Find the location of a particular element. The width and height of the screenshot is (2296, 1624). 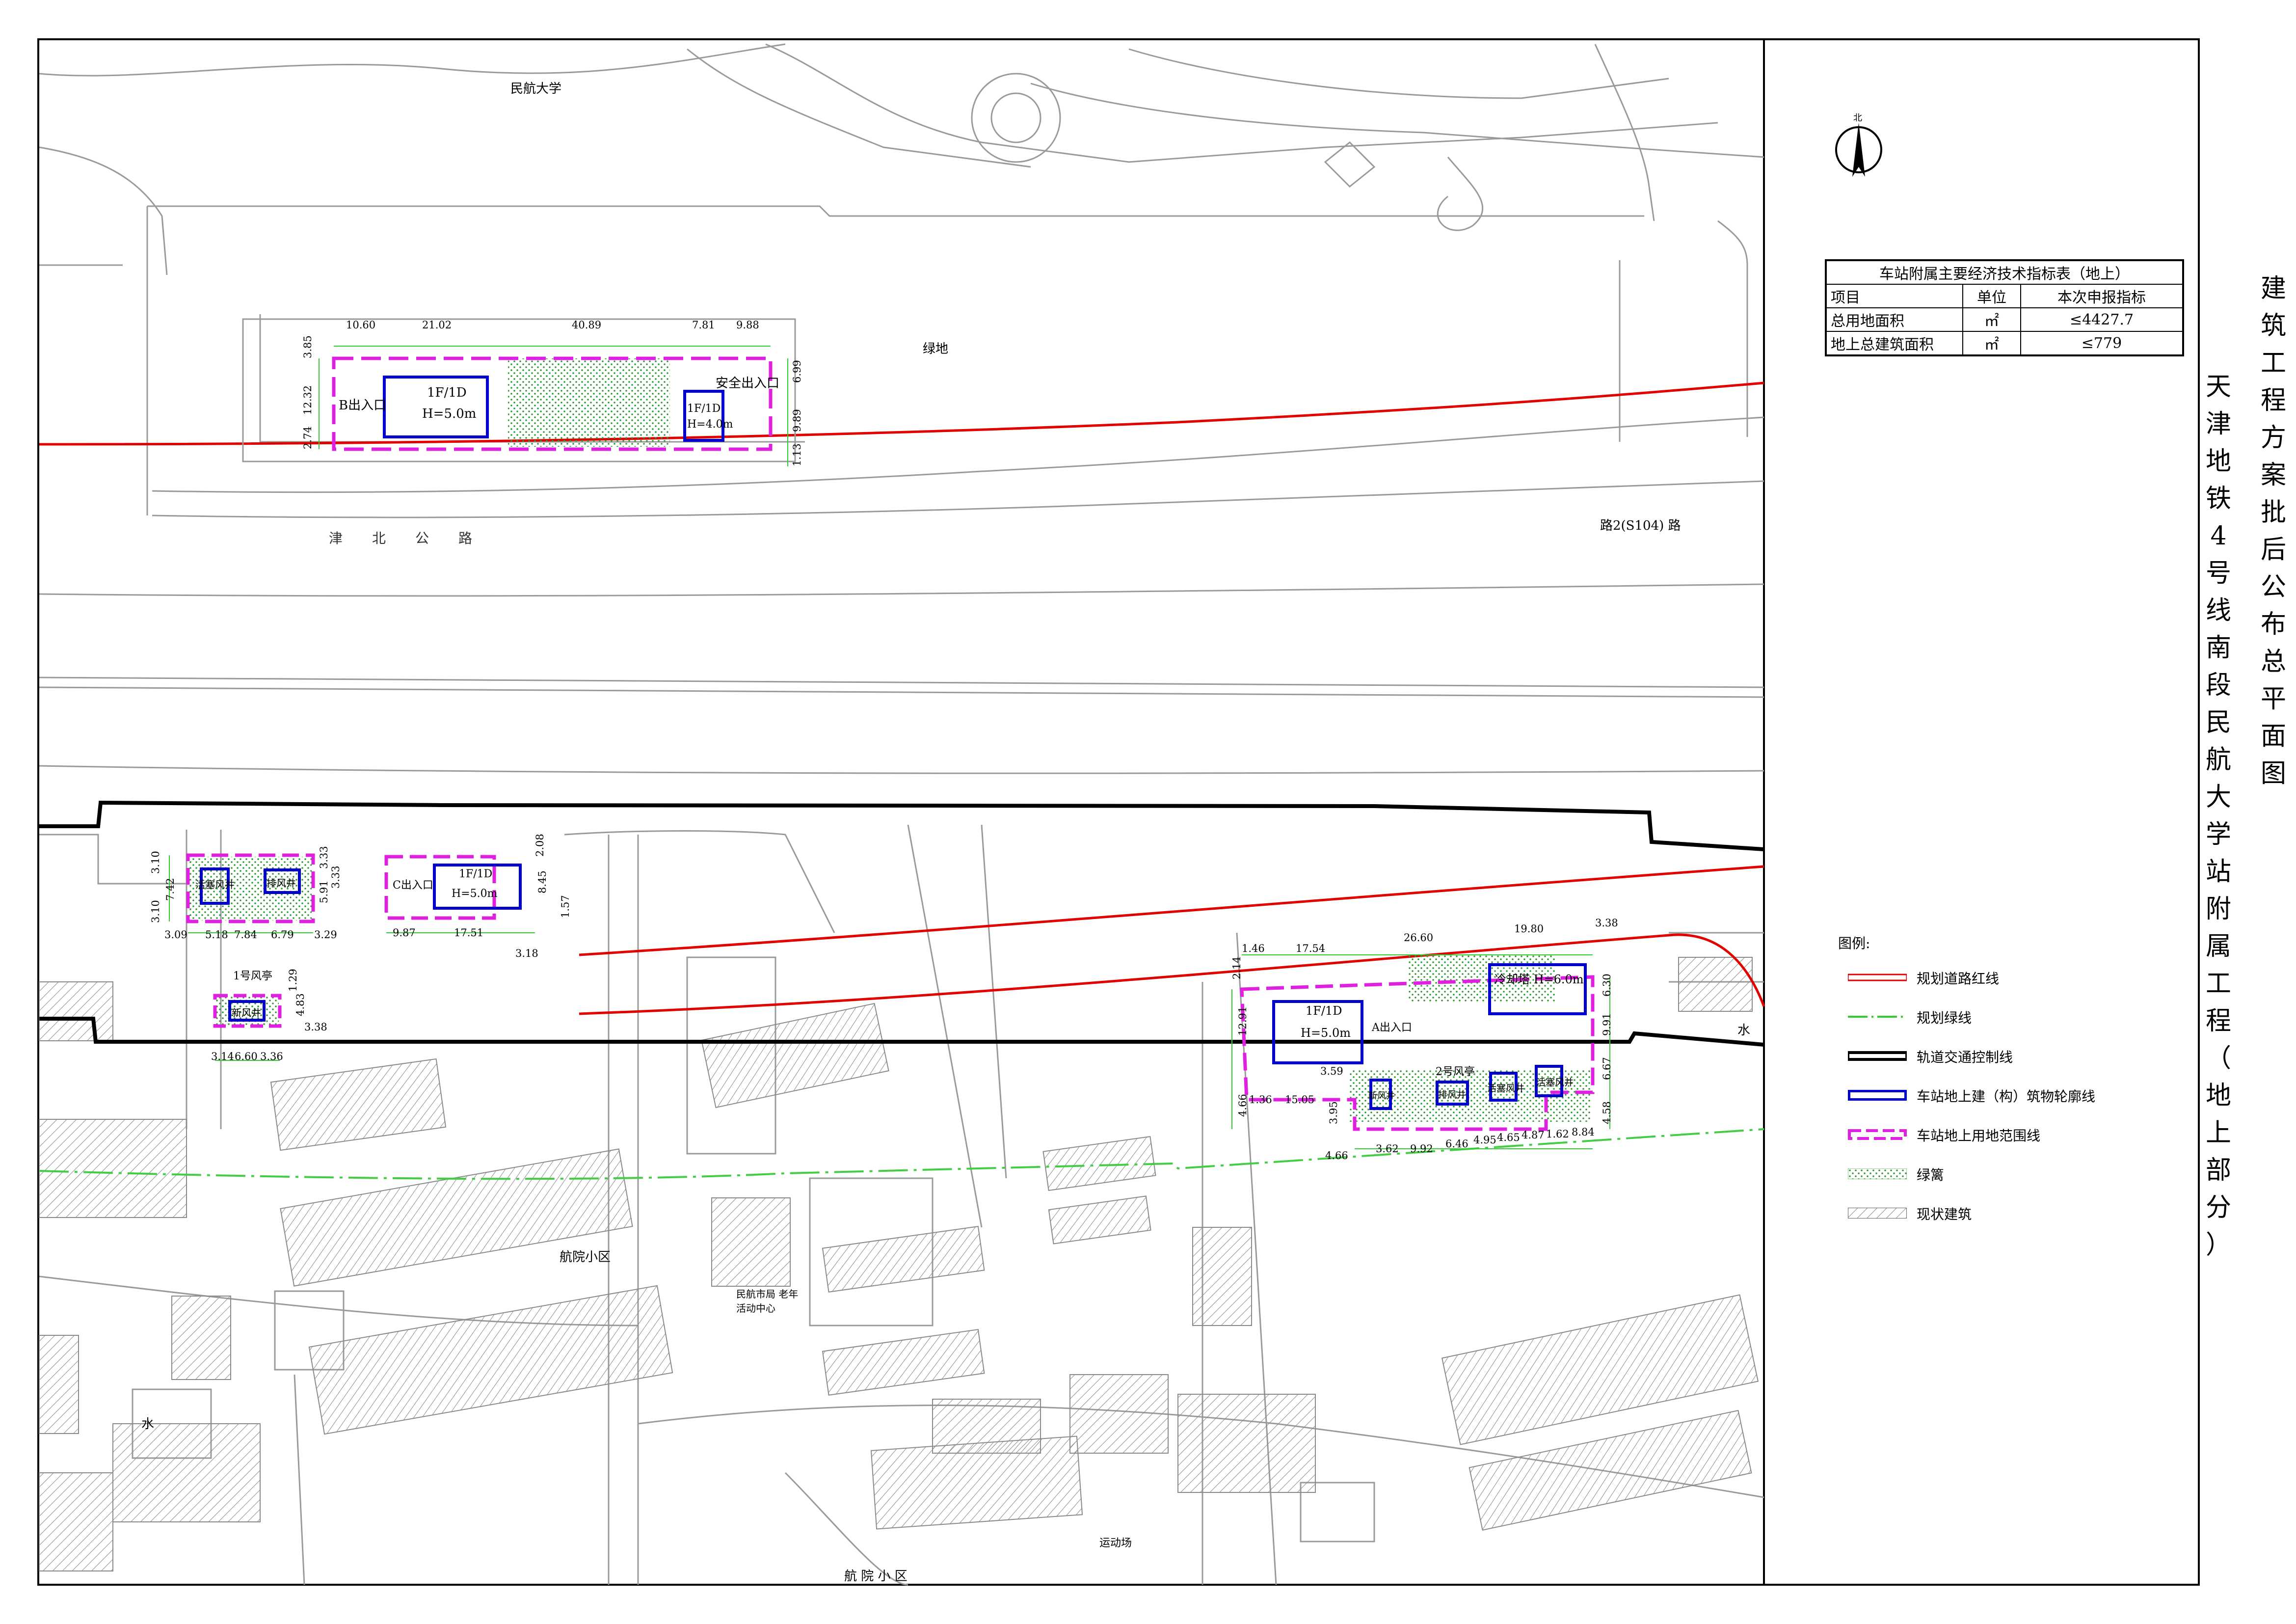

activity-center-label: 民航市局 老年活动中心 is located at coordinates (767, 1301).